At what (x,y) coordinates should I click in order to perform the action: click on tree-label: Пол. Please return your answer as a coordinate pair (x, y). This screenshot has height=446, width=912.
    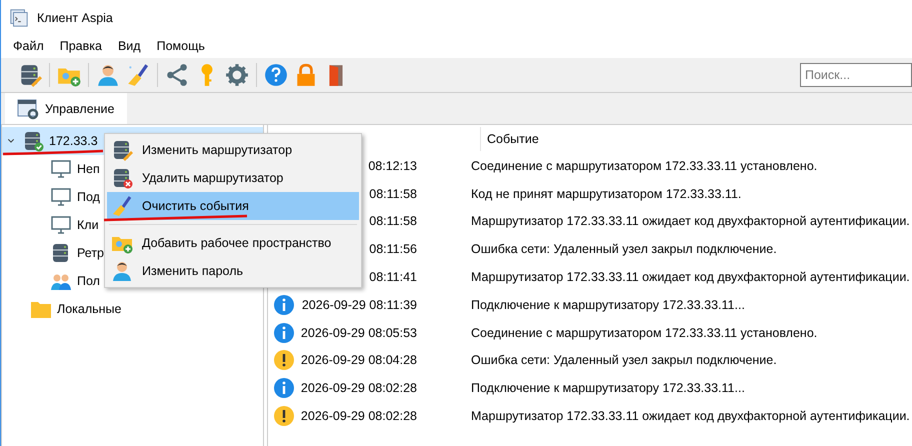
    Looking at the image, I should click on (88, 281).